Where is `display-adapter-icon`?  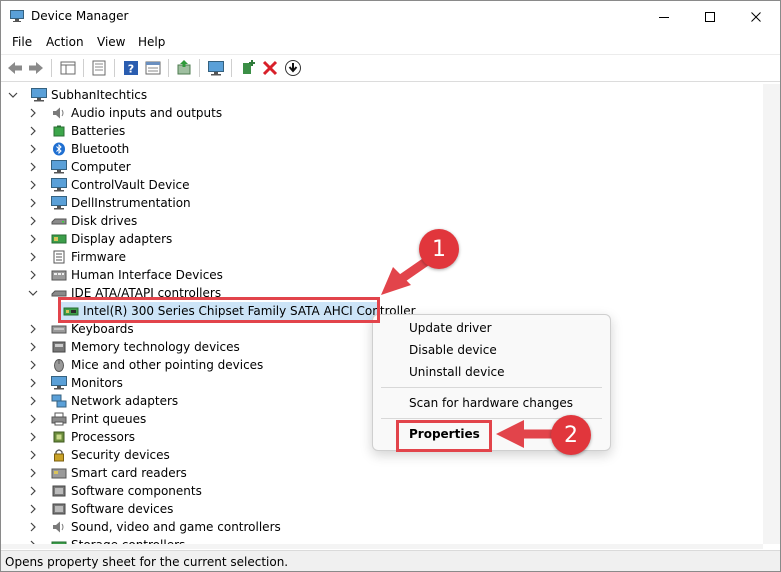
display-adapter-icon is located at coordinates (59, 239).